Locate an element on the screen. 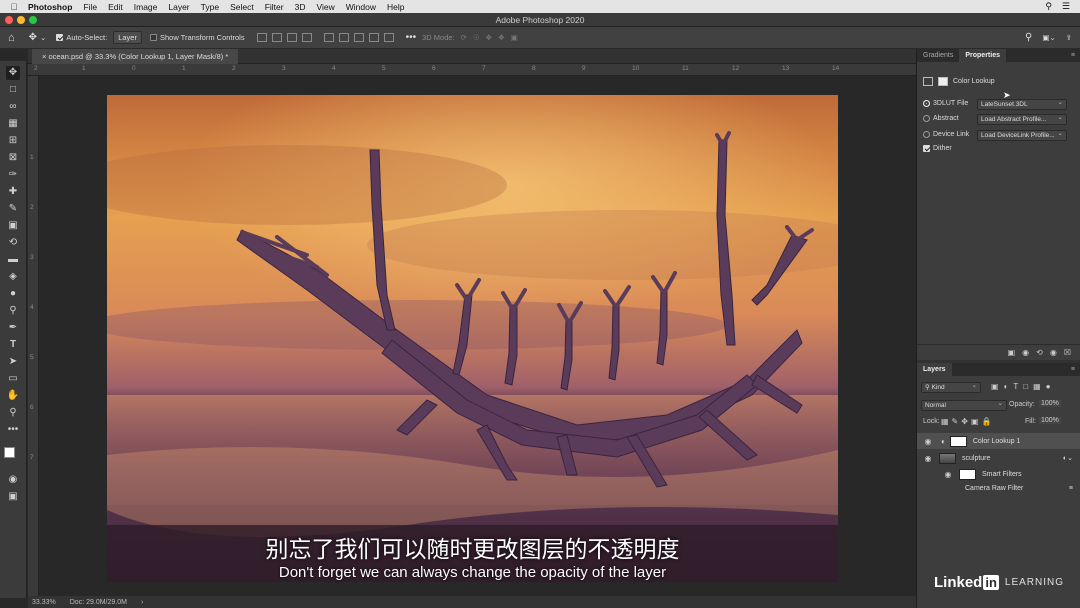  marquee-tool-icon: □ is located at coordinates (13, 90).